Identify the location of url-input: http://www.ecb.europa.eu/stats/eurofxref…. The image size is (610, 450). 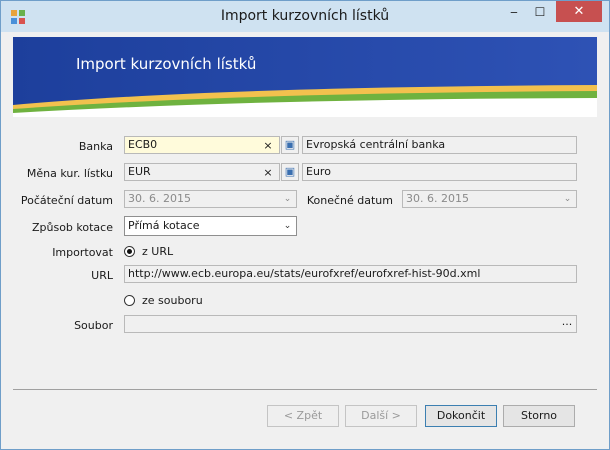
(350, 274).